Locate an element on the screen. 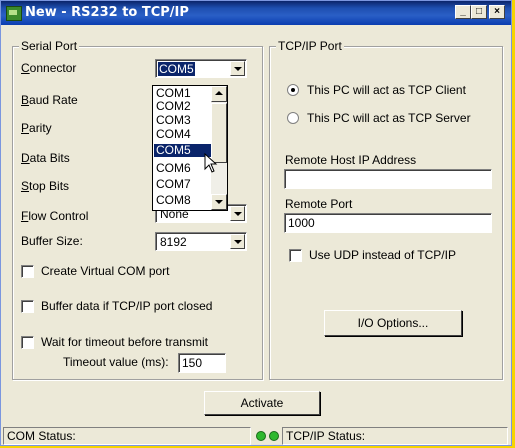  udp-checkbox is located at coordinates (295, 255).